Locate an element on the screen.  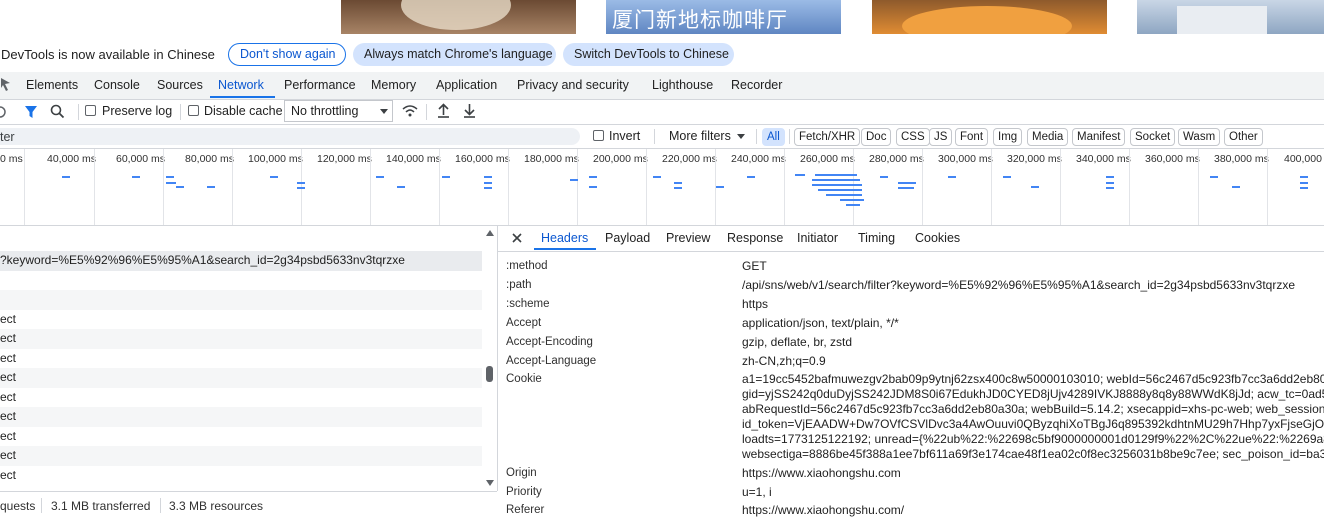
active-tab-indicator is located at coordinates (242, 97).